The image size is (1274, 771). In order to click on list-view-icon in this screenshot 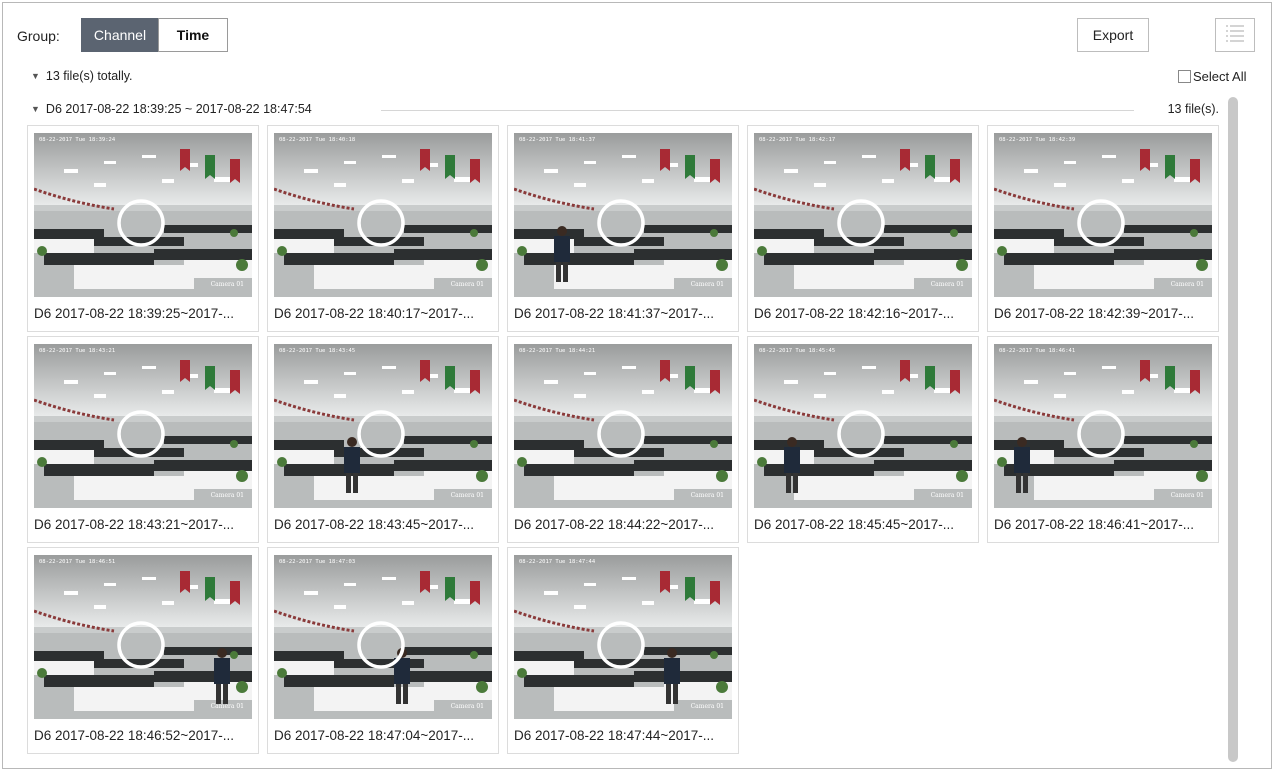, I will do `click(1235, 35)`.